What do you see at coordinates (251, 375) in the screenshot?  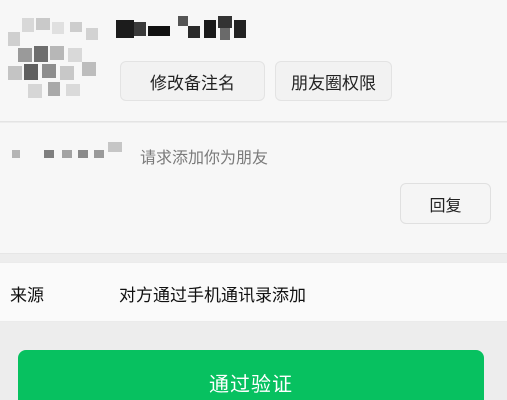 I see `approve-verification-button: 通过验证` at bounding box center [251, 375].